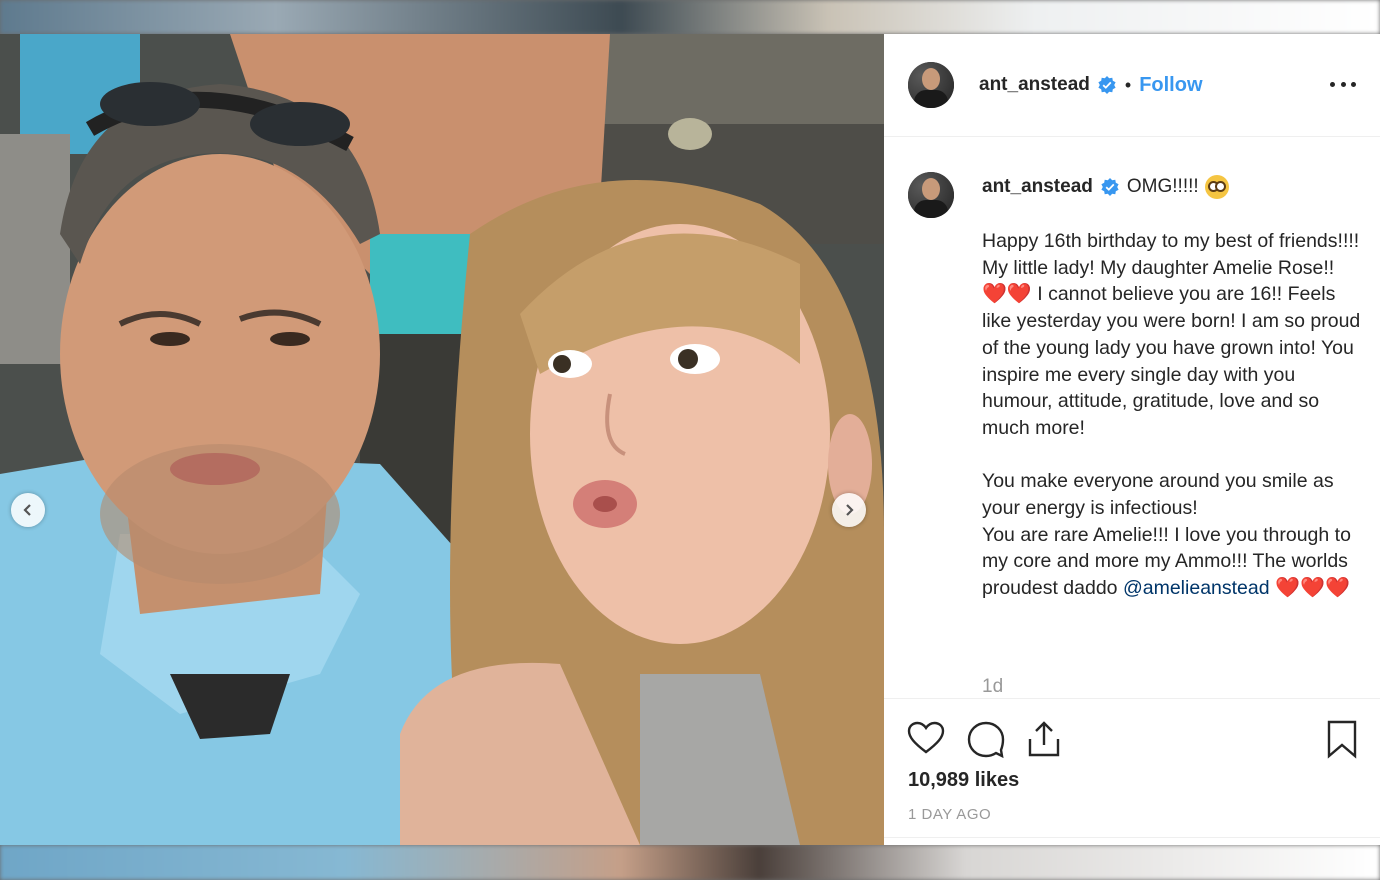 This screenshot has width=1380, height=880. What do you see at coordinates (931, 195) in the screenshot?
I see `caption-avatar` at bounding box center [931, 195].